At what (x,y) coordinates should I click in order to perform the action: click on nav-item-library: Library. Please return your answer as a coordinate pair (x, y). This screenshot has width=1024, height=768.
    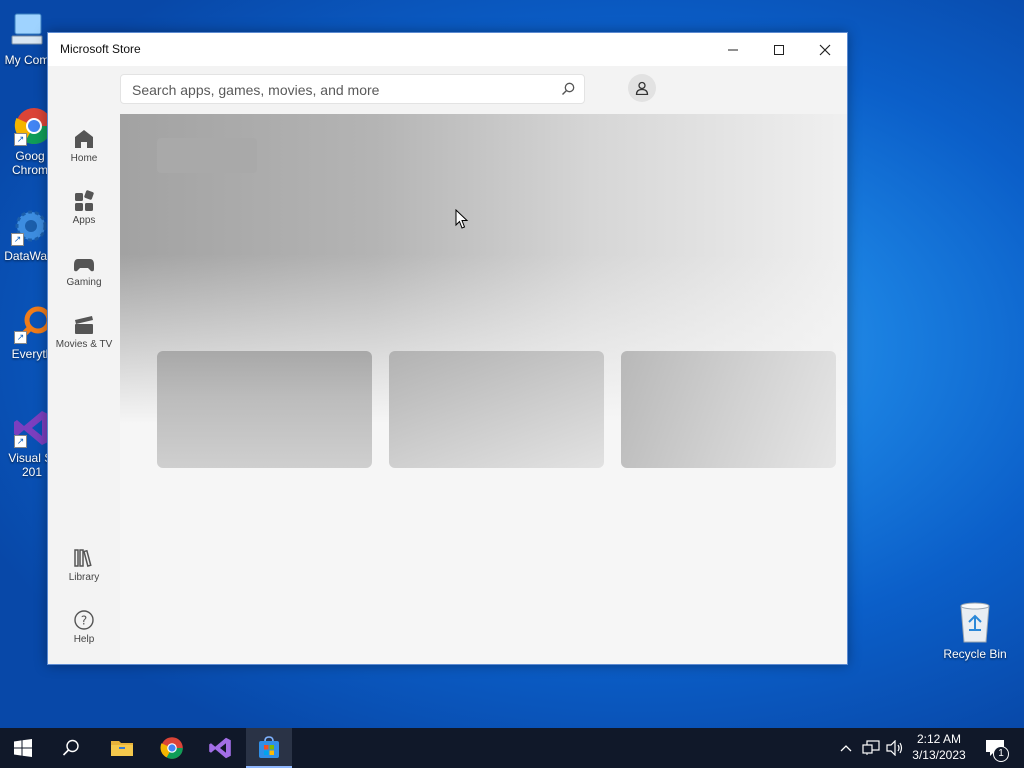
    Looking at the image, I should click on (84, 569).